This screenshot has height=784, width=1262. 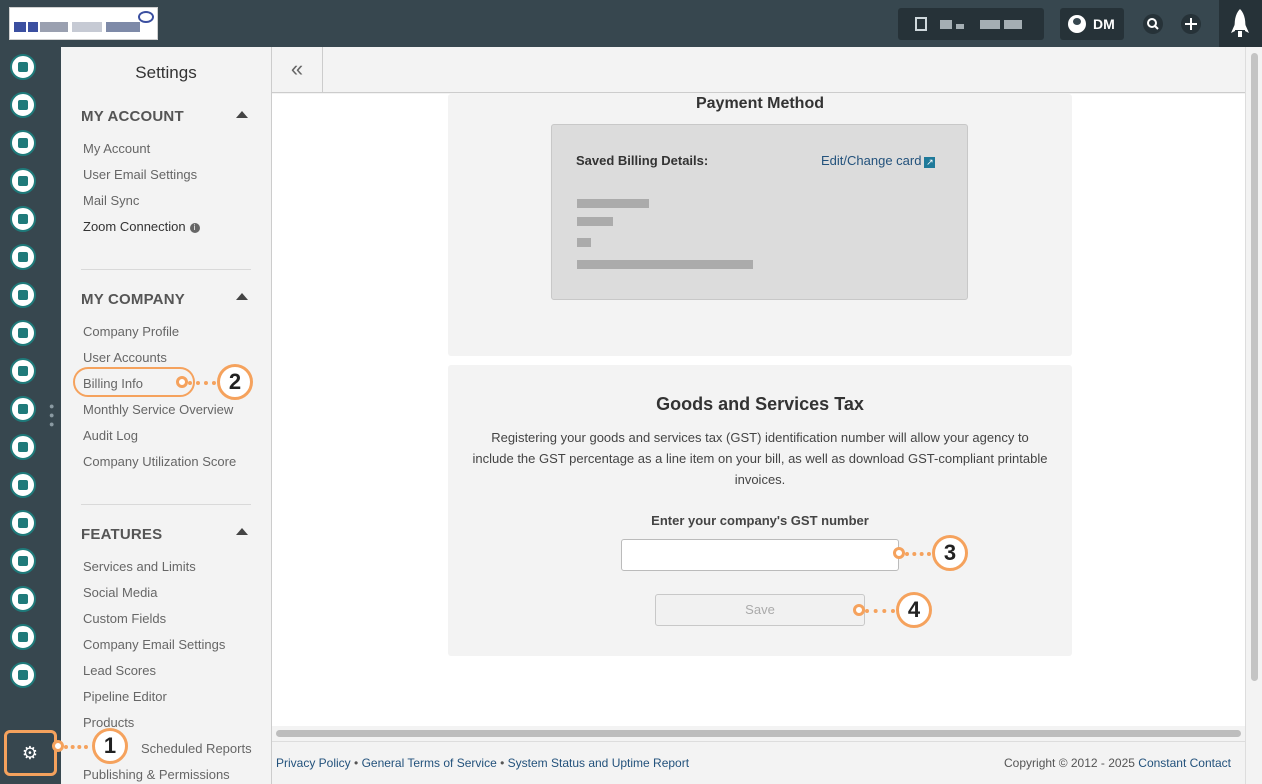 What do you see at coordinates (871, 160) in the screenshot?
I see `edit-card-label: Edit/Change card` at bounding box center [871, 160].